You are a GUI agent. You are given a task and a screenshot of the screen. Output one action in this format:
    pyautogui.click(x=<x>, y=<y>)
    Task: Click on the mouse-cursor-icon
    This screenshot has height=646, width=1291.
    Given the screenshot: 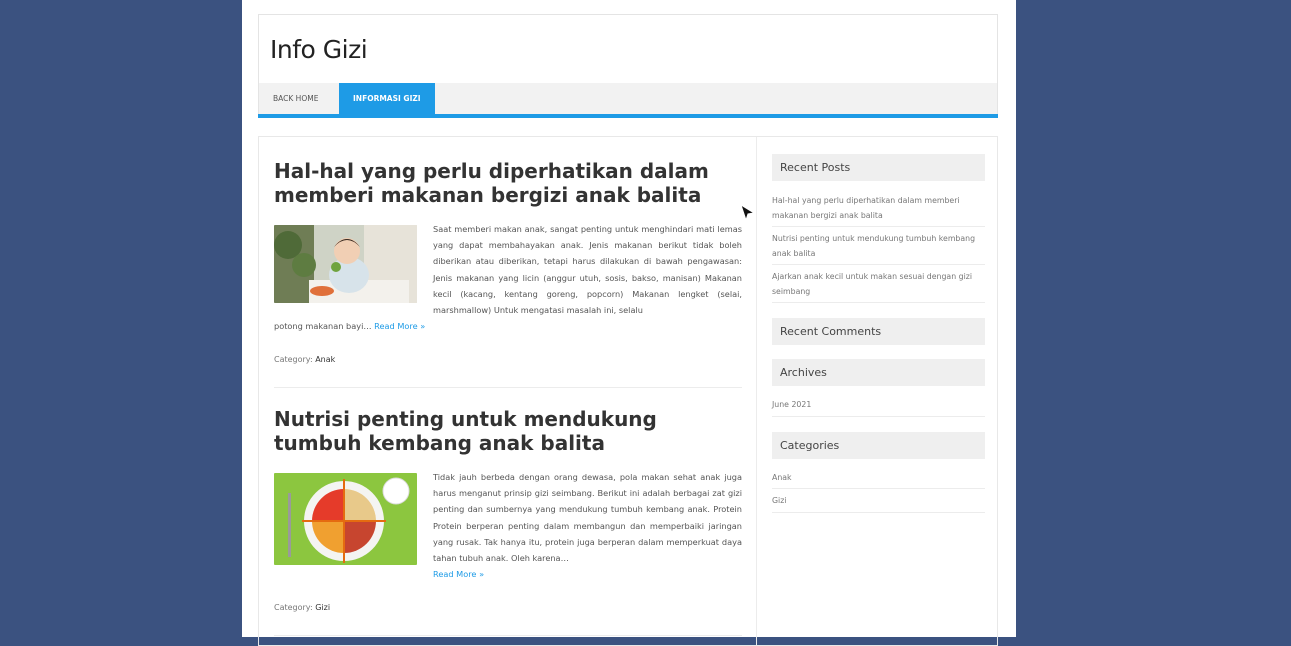 What is the action you would take?
    pyautogui.click(x=748, y=213)
    